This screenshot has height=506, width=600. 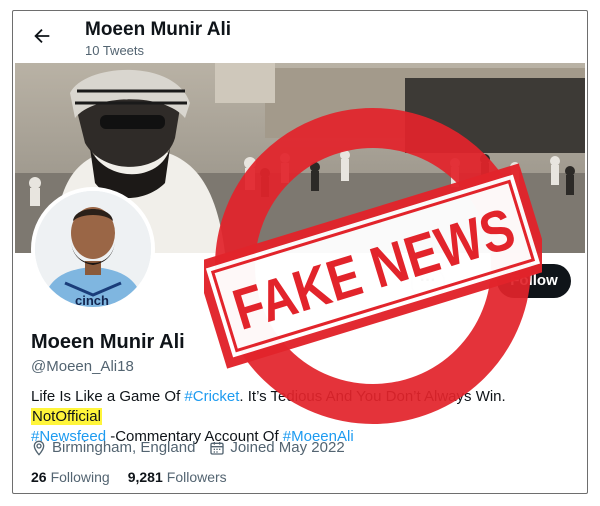 I want to click on bio-text: Life Is Like a Game Of, so click(x=108, y=396).